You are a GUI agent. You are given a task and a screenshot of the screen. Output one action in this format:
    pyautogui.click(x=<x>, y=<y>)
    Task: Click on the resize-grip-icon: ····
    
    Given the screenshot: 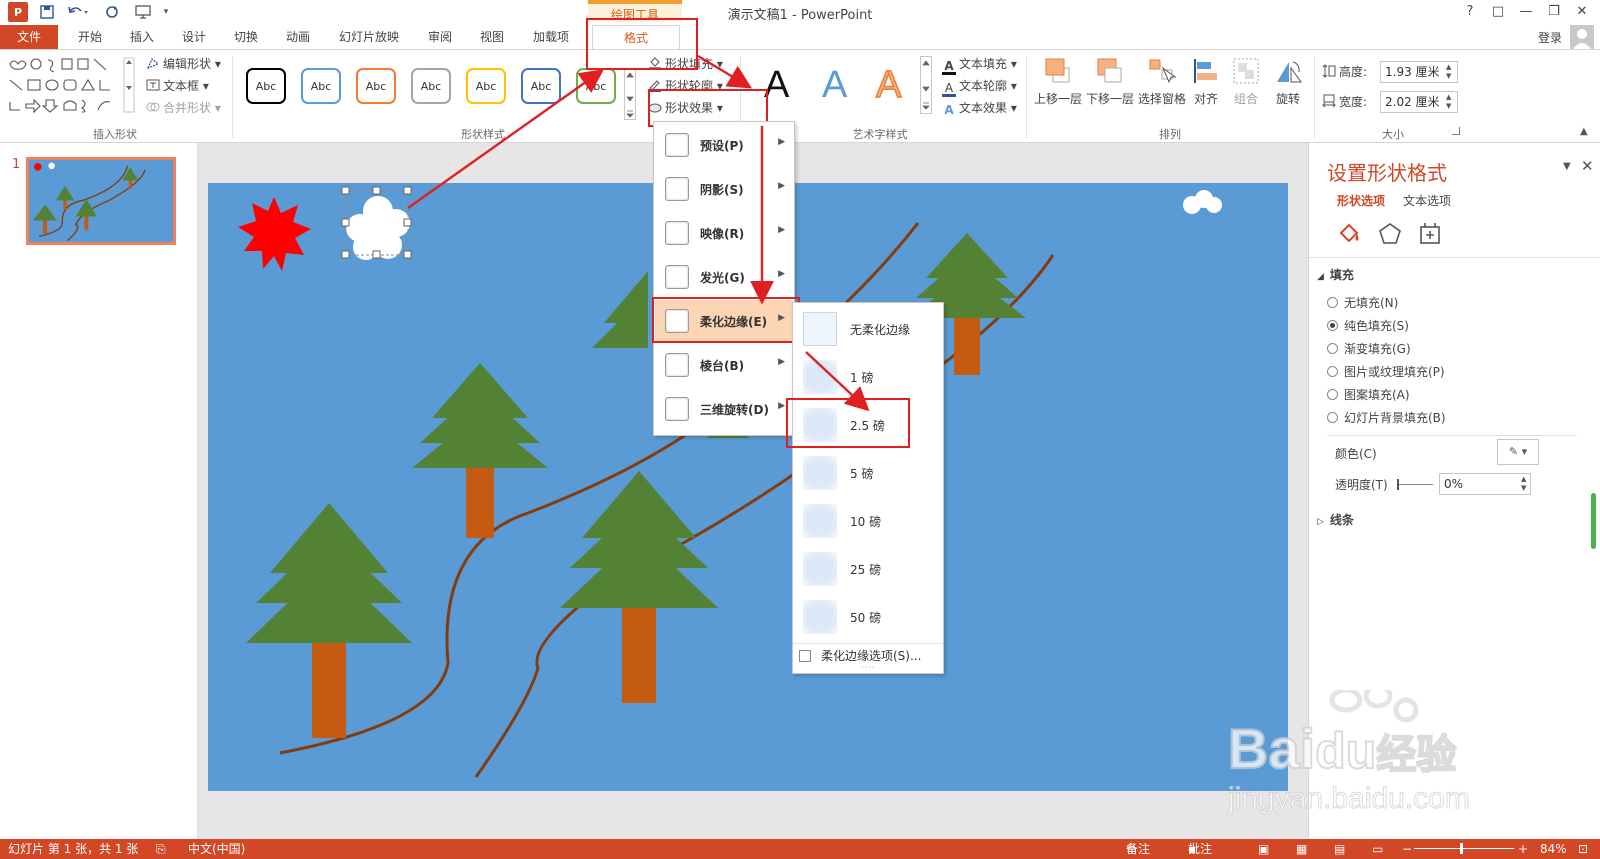 What is the action you would take?
    pyautogui.click(x=868, y=667)
    